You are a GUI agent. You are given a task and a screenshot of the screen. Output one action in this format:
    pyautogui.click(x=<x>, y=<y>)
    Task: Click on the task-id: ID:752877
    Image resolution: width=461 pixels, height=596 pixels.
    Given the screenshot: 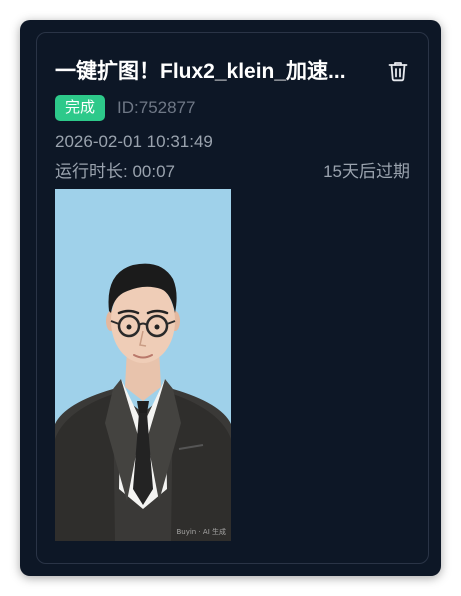 What is the action you would take?
    pyautogui.click(x=156, y=107)
    